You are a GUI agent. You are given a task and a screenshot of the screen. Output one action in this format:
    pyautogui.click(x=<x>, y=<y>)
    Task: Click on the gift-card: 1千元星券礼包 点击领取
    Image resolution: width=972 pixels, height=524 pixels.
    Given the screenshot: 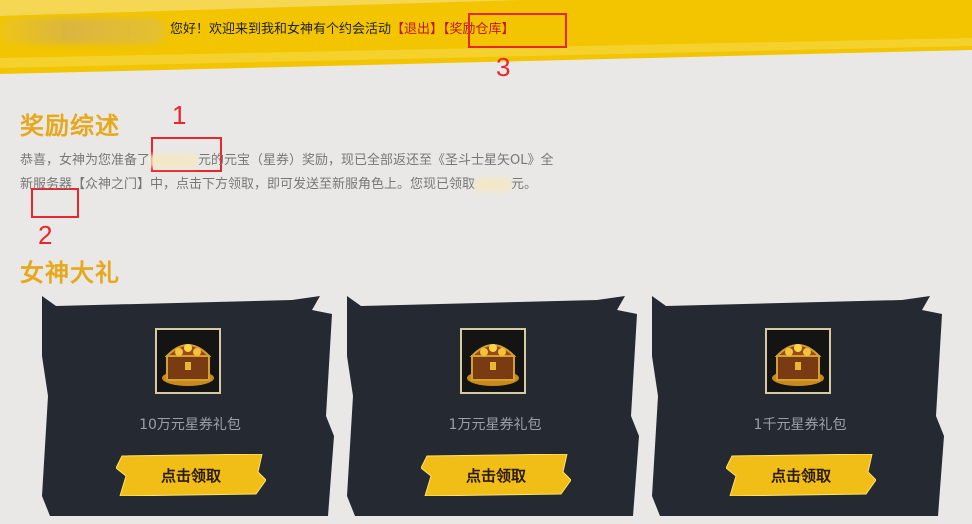 What is the action you would take?
    pyautogui.click(x=800, y=406)
    